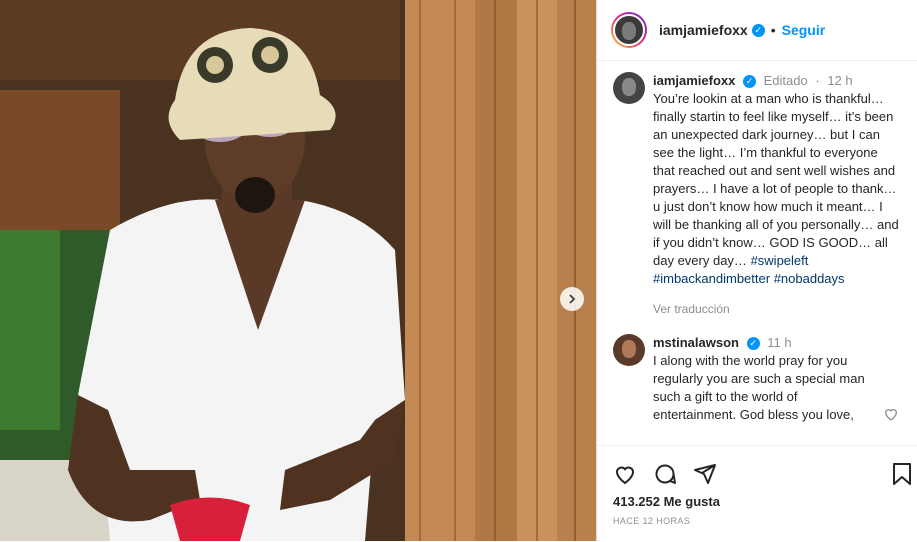 This screenshot has width=917, height=542. I want to click on save-button, so click(902, 476).